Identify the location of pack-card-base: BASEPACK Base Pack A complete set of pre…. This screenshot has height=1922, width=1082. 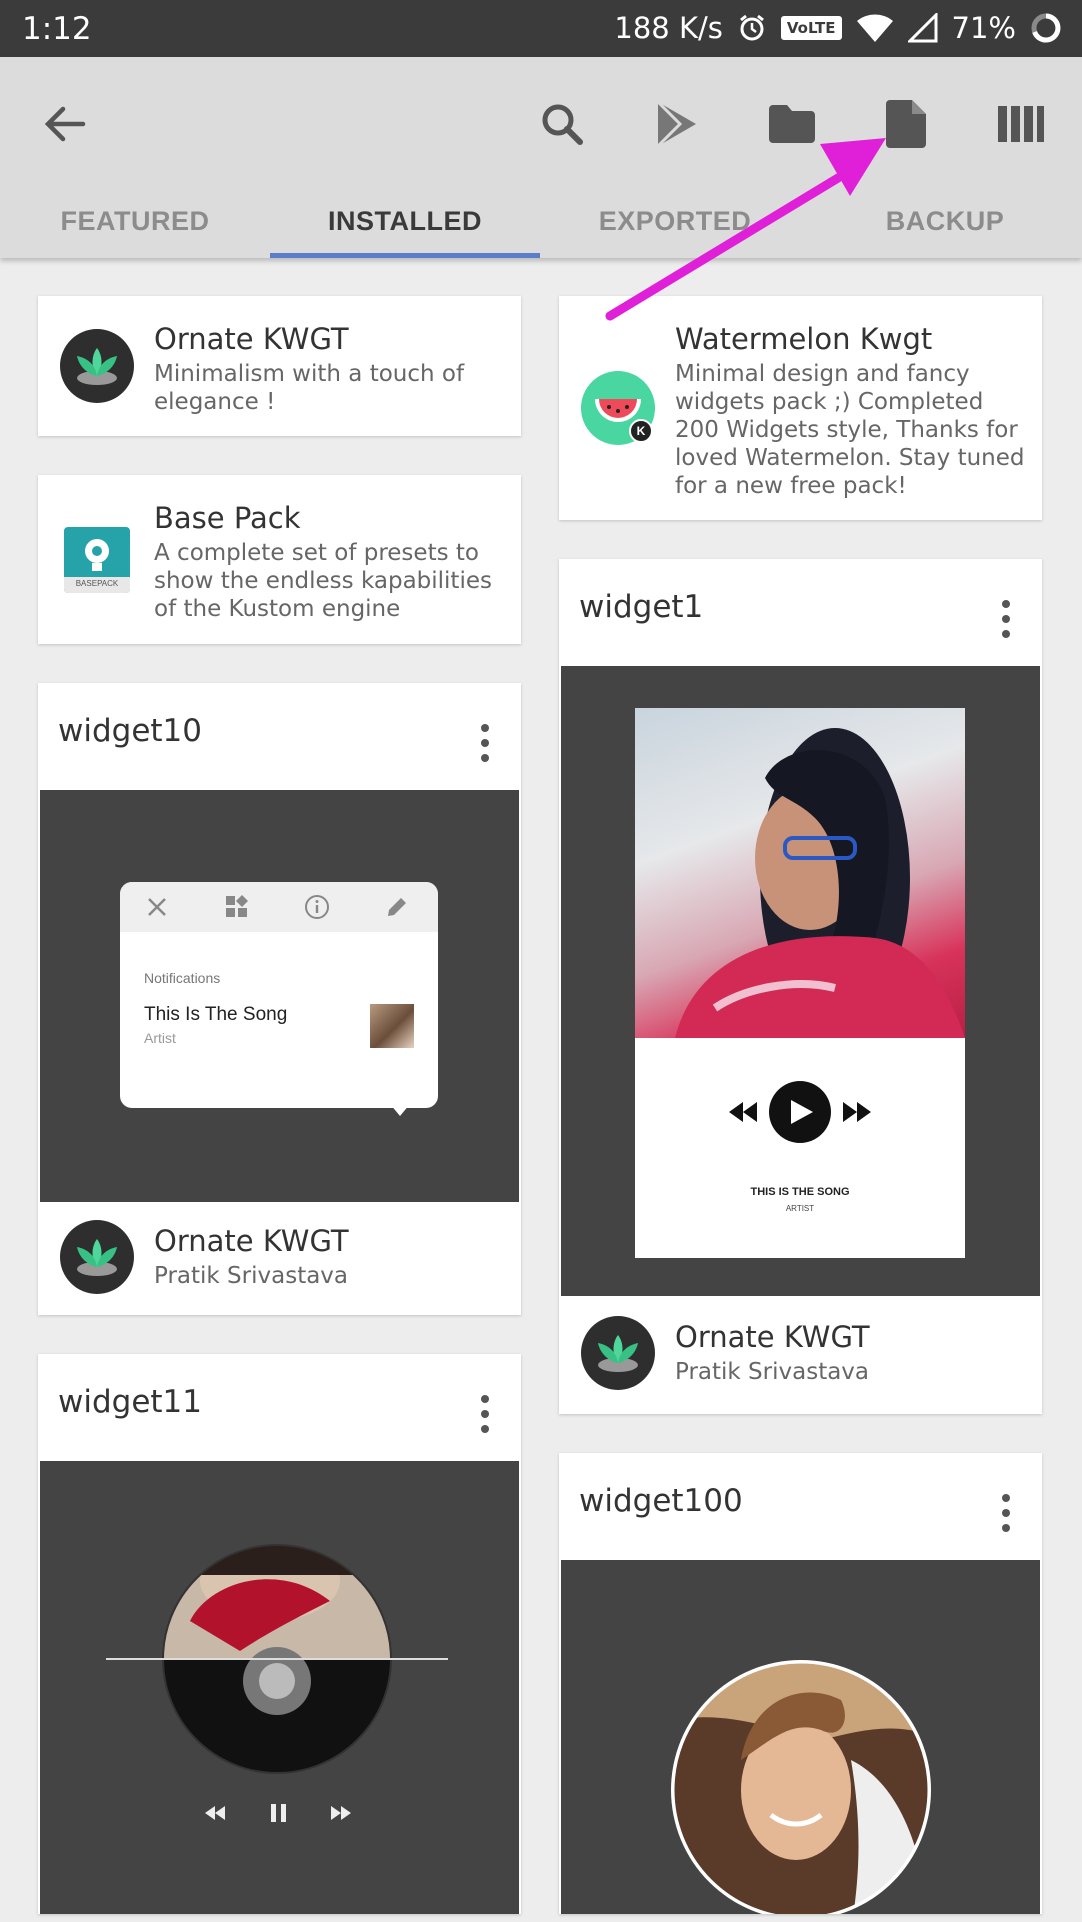
(279, 559).